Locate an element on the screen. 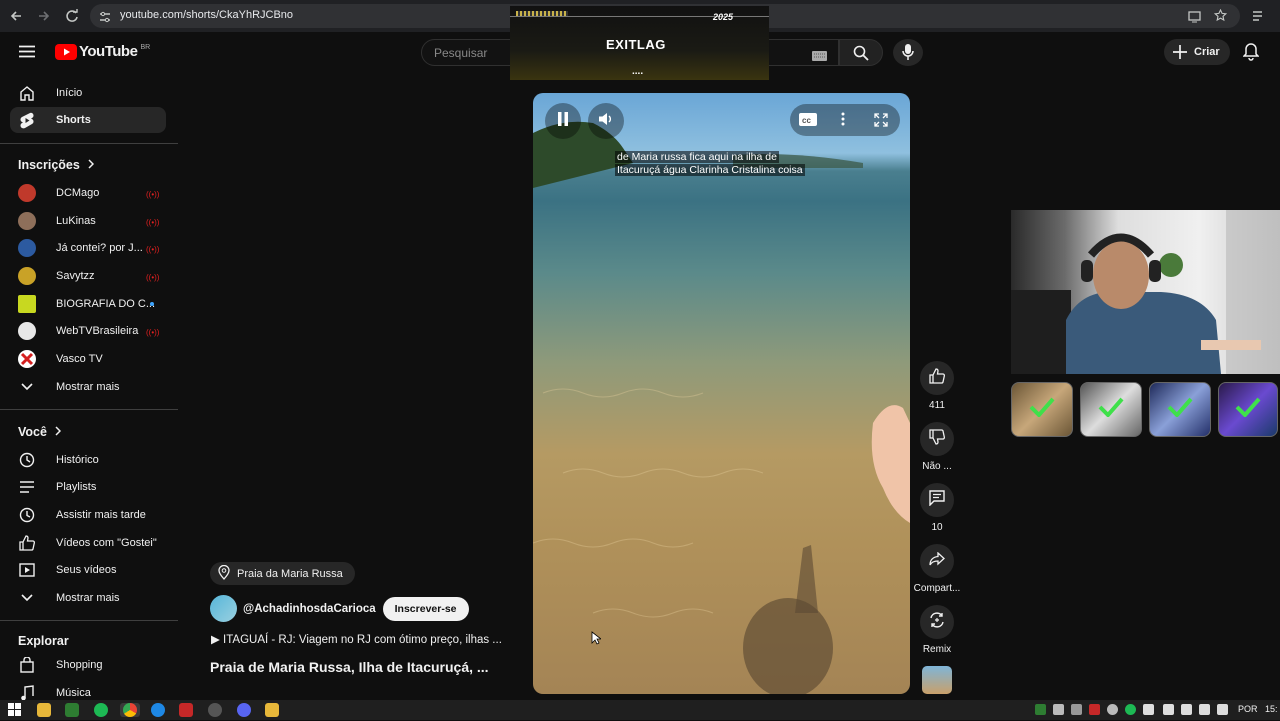 This screenshot has width=1280, height=721. location-chip: Praia da Maria Russa is located at coordinates (282, 573).